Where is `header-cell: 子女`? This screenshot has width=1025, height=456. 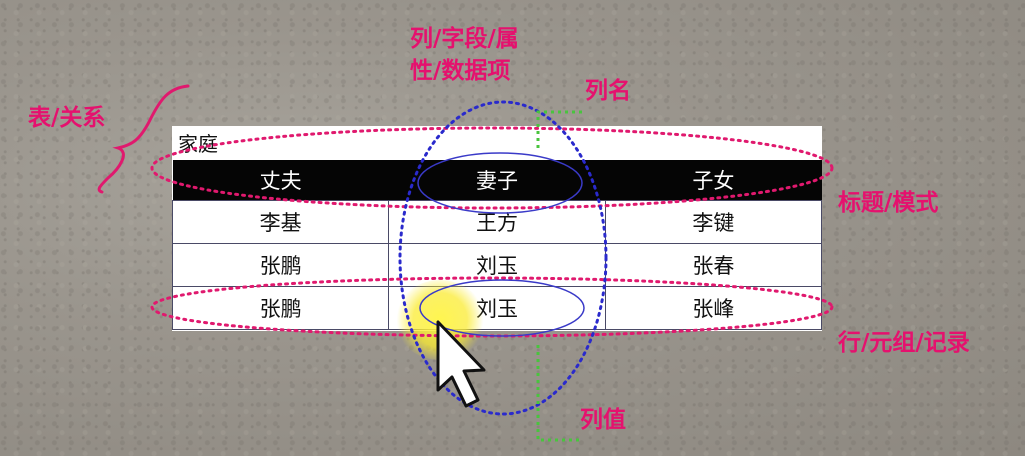 header-cell: 子女 is located at coordinates (713, 180).